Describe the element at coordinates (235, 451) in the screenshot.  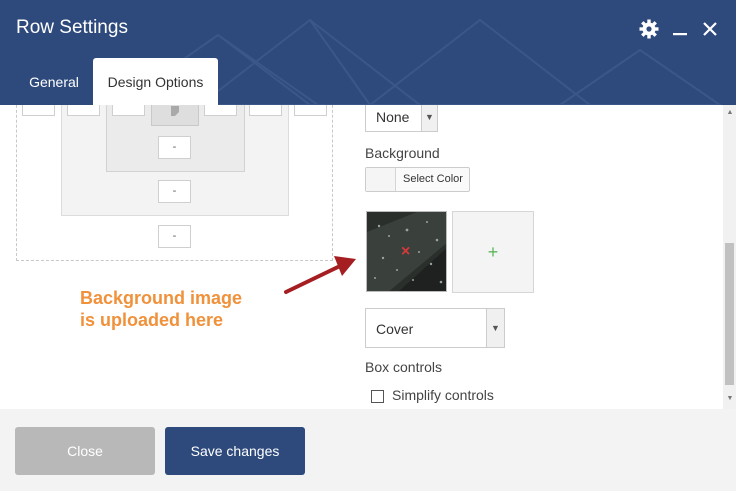
I see `save-changes-button: Save changes` at that location.